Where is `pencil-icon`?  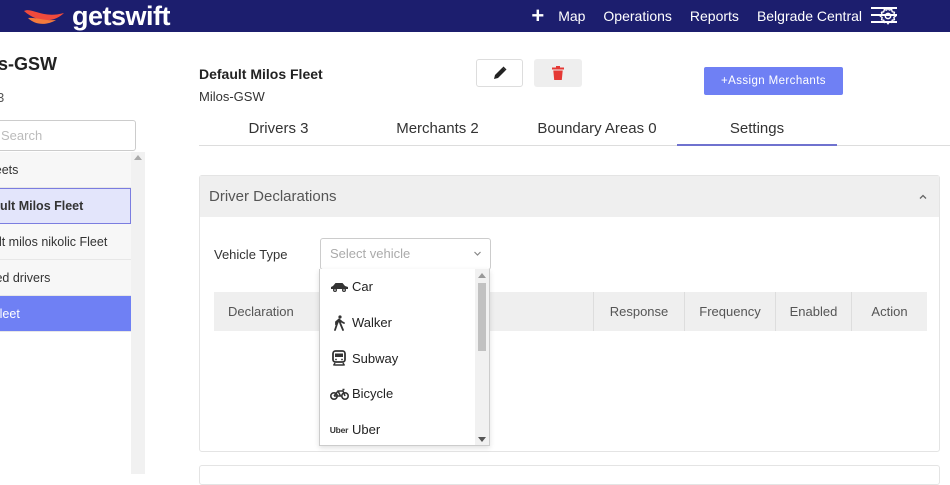 pencil-icon is located at coordinates (499, 72).